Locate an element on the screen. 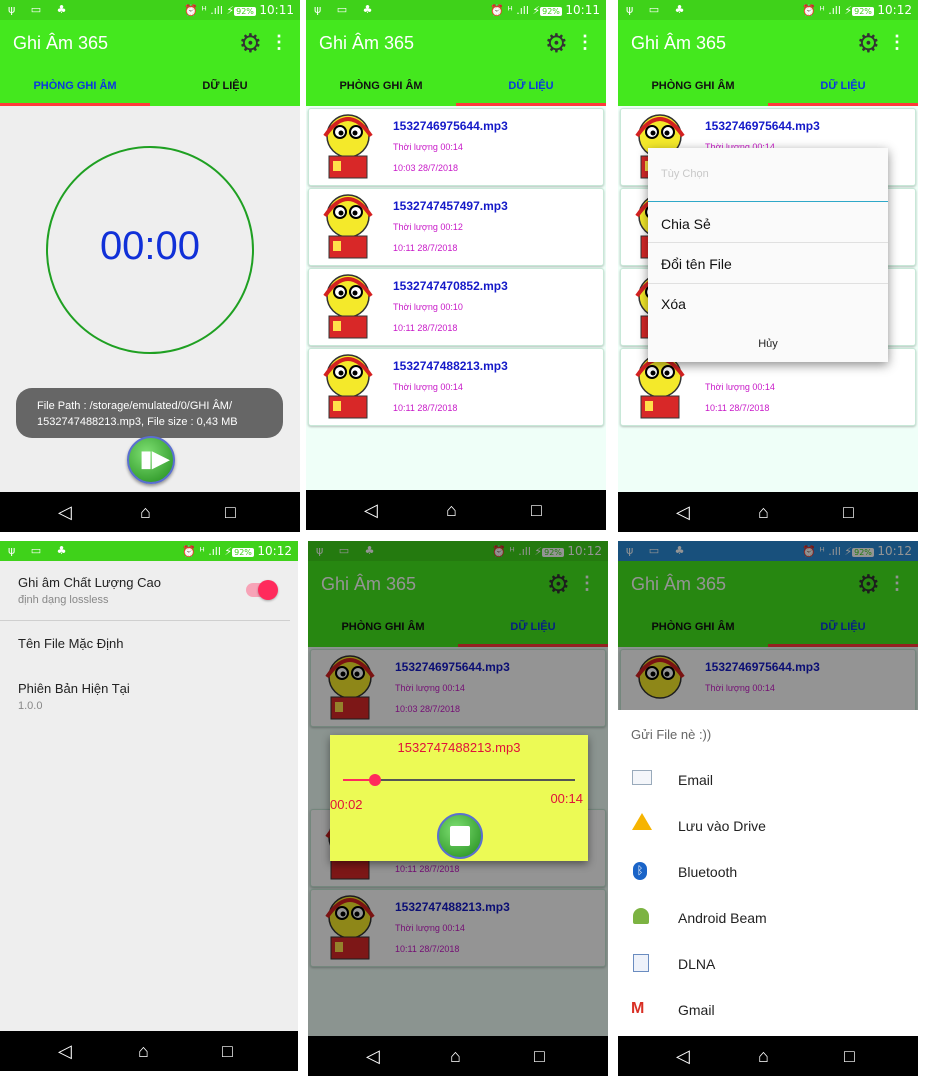 The width and height of the screenshot is (929, 1090). status-right: ⏰ ᴴ .ıll ⚡ 92% 10:12 is located at coordinates (237, 551).